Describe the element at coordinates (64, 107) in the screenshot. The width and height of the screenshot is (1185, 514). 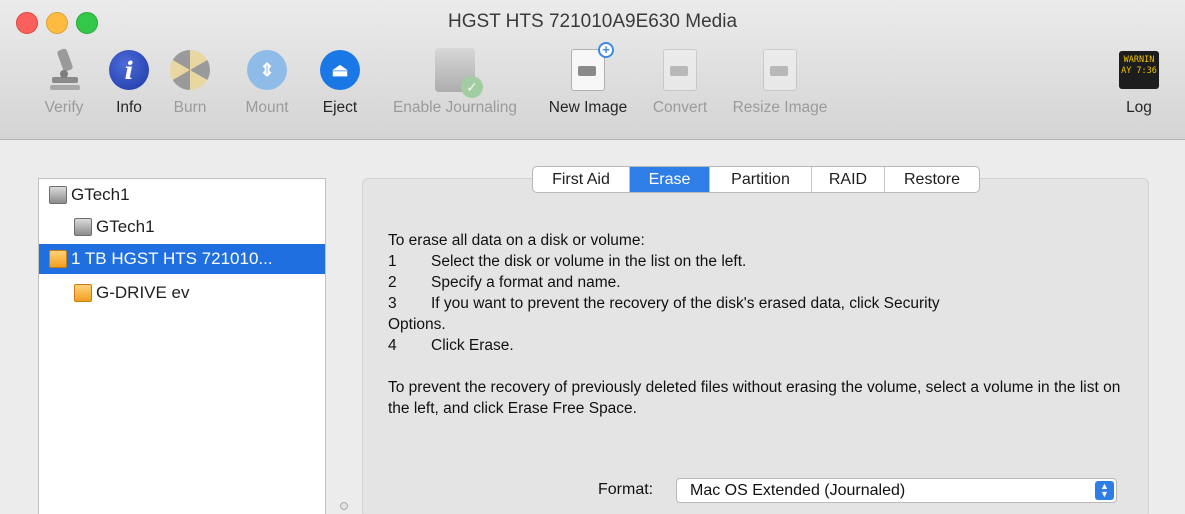
I see `verify-label: Verify` at that location.